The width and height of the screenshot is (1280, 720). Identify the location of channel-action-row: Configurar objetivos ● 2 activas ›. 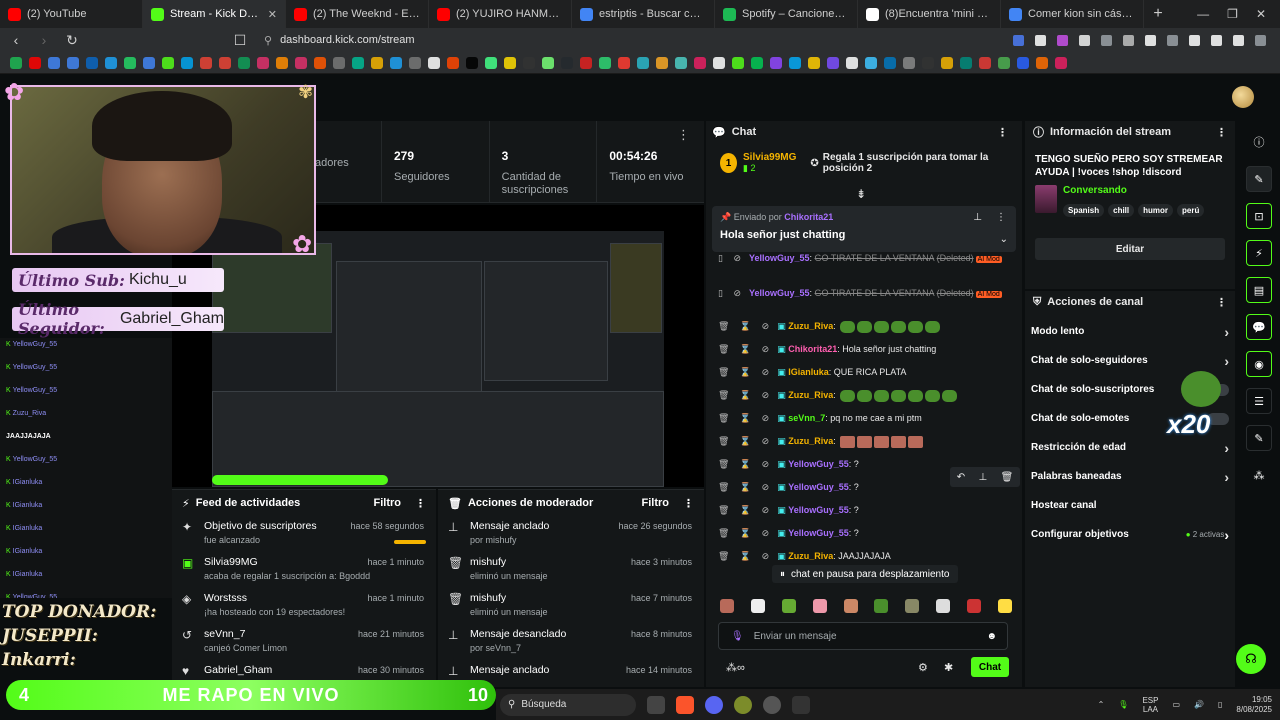
(1130, 534).